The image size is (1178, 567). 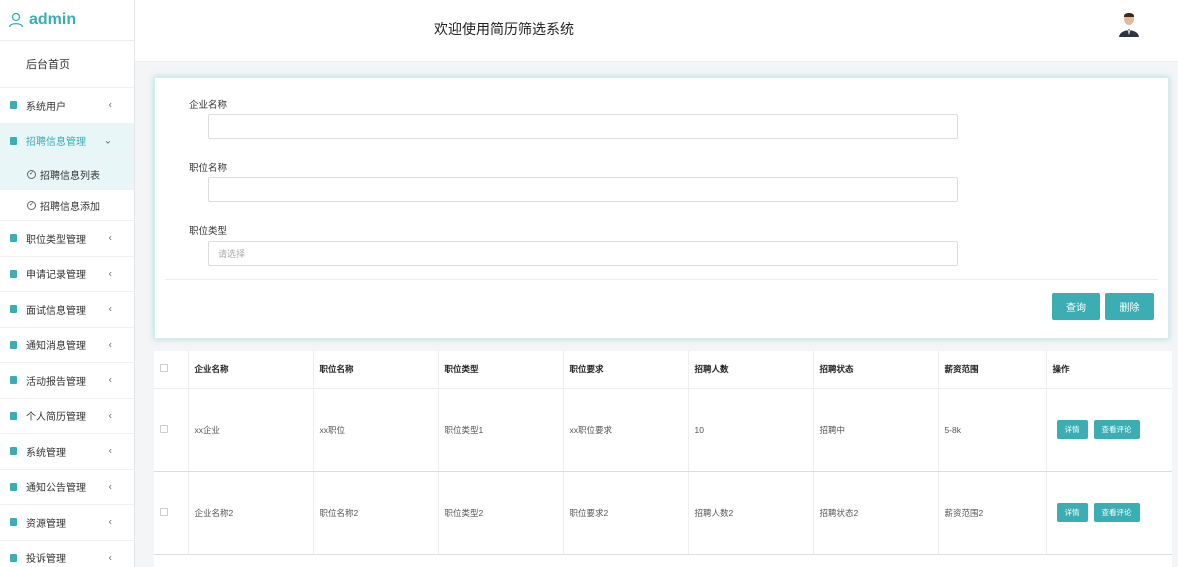 I want to click on table-cell: 职位名称2, so click(x=376, y=513).